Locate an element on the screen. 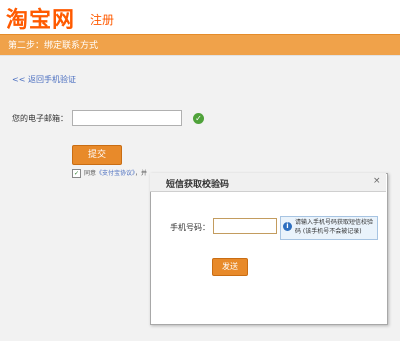 This screenshot has height=341, width=400. agreement-prefix: 同意 is located at coordinates (90, 173).